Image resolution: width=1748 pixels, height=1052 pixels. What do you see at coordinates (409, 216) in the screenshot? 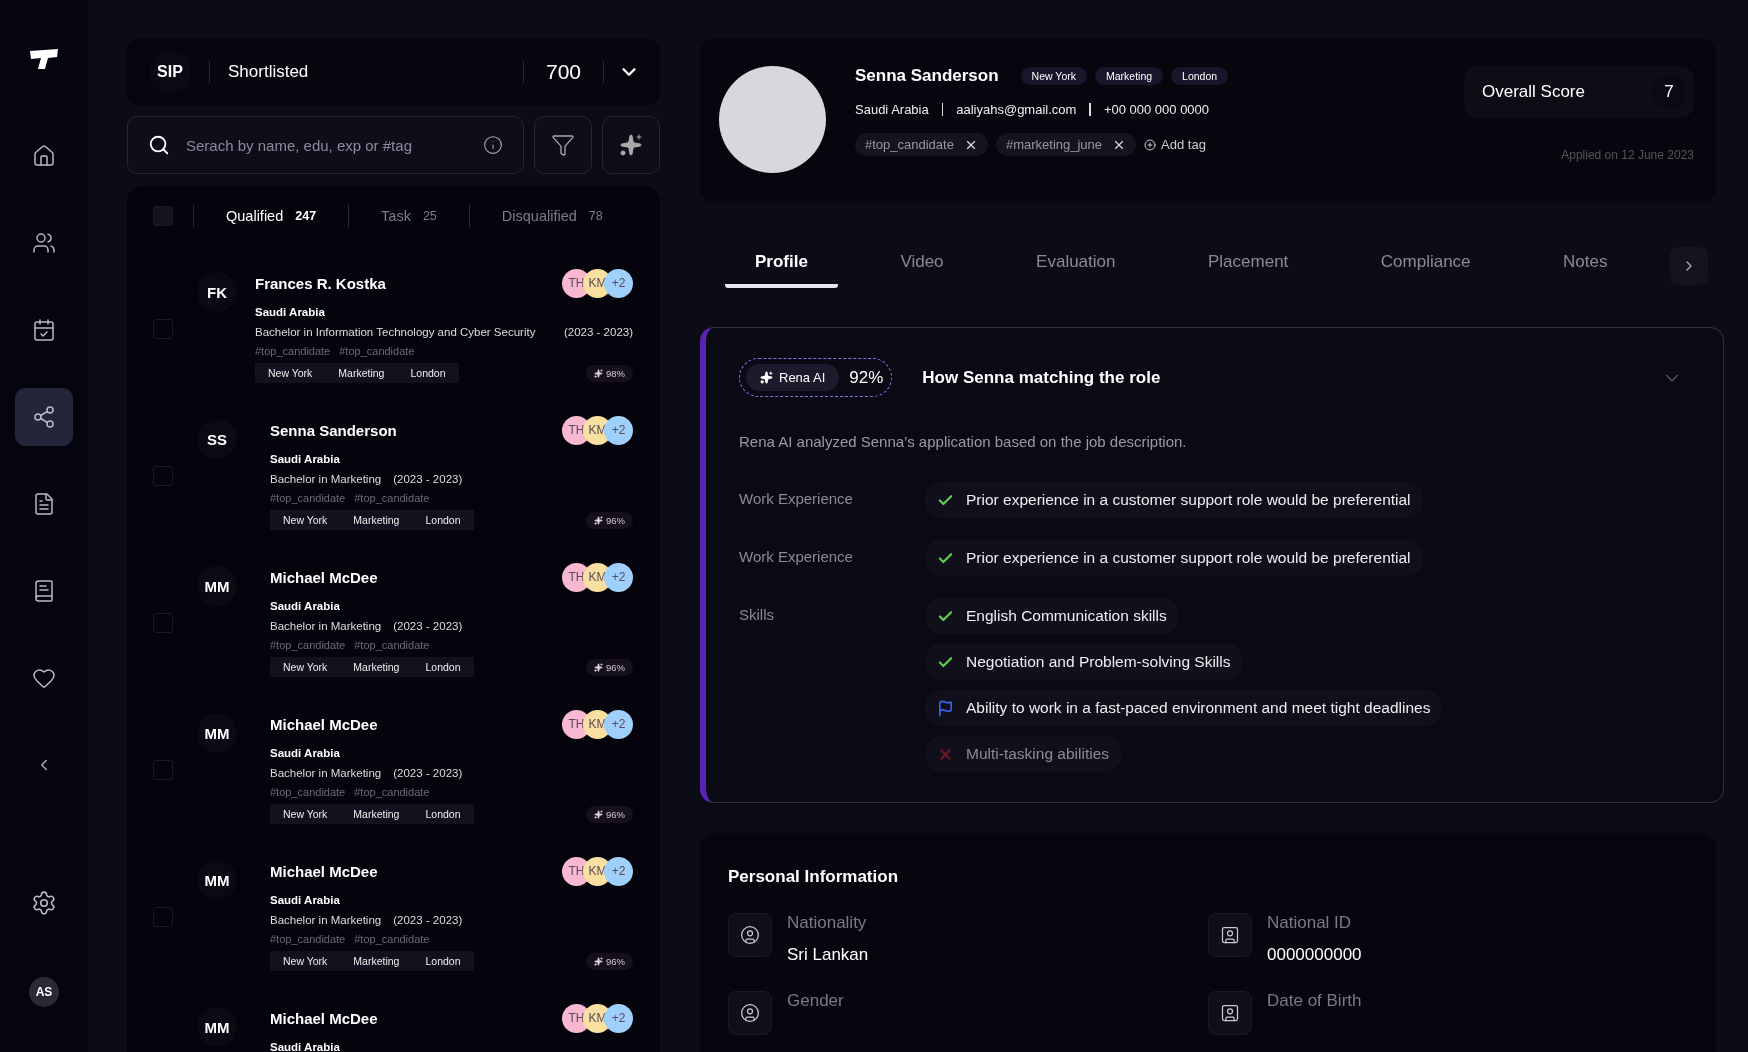
I see `list-tab: Task 25` at bounding box center [409, 216].